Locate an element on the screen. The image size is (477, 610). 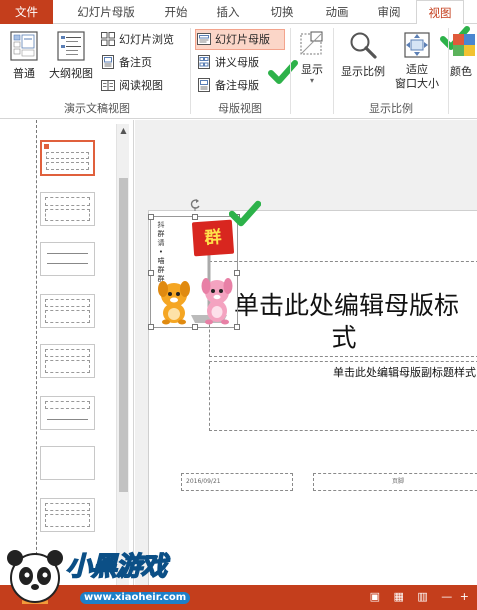
slide-master-button: 幻灯片母版 is located at coordinates (240, 39).